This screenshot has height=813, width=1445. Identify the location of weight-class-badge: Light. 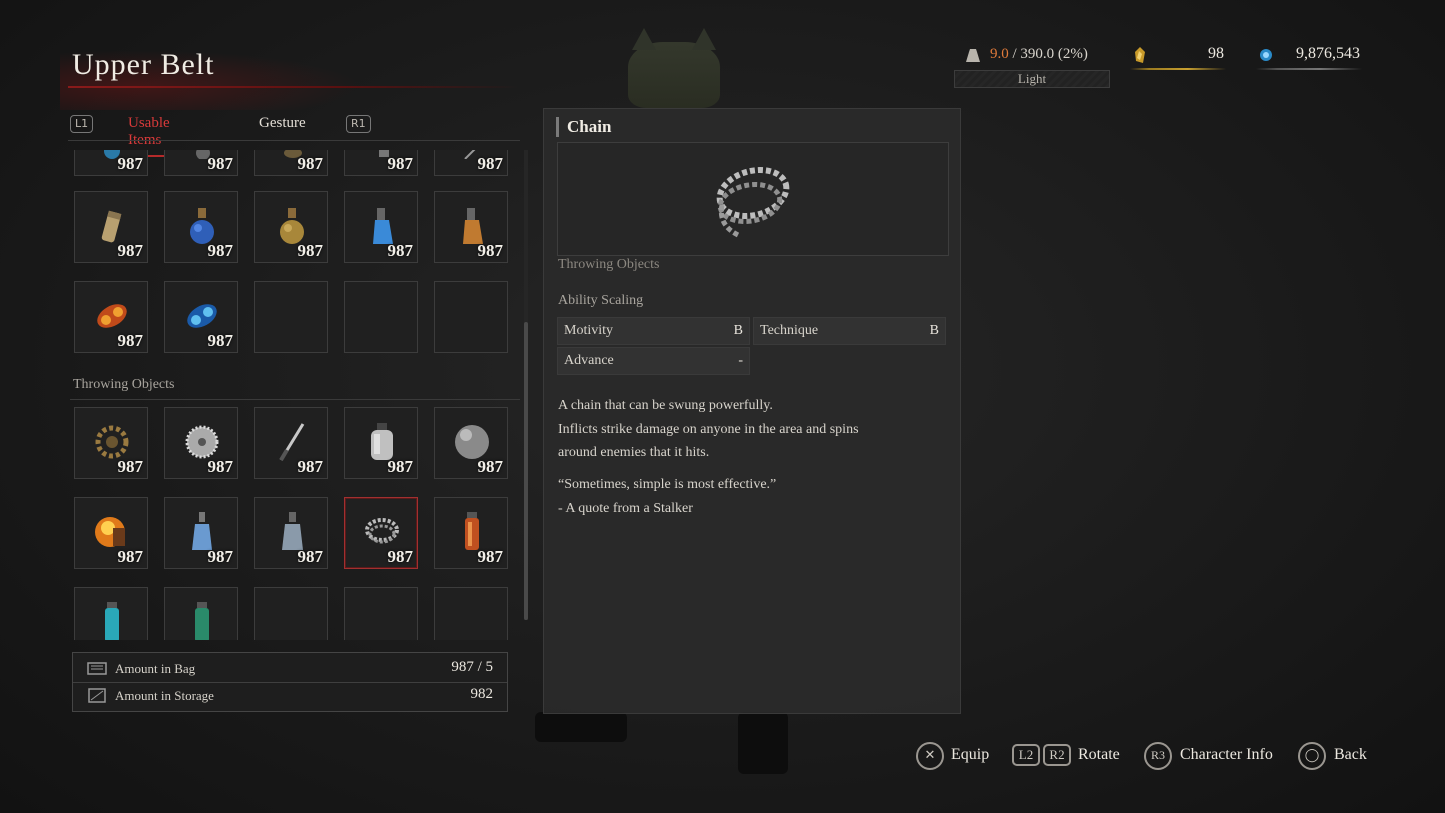
(1032, 79).